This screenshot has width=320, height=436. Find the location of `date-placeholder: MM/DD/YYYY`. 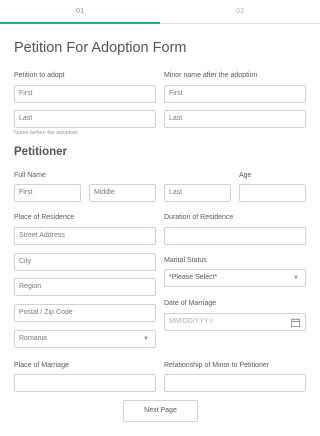

date-placeholder: MM/DD/YYYY is located at coordinates (191, 321).